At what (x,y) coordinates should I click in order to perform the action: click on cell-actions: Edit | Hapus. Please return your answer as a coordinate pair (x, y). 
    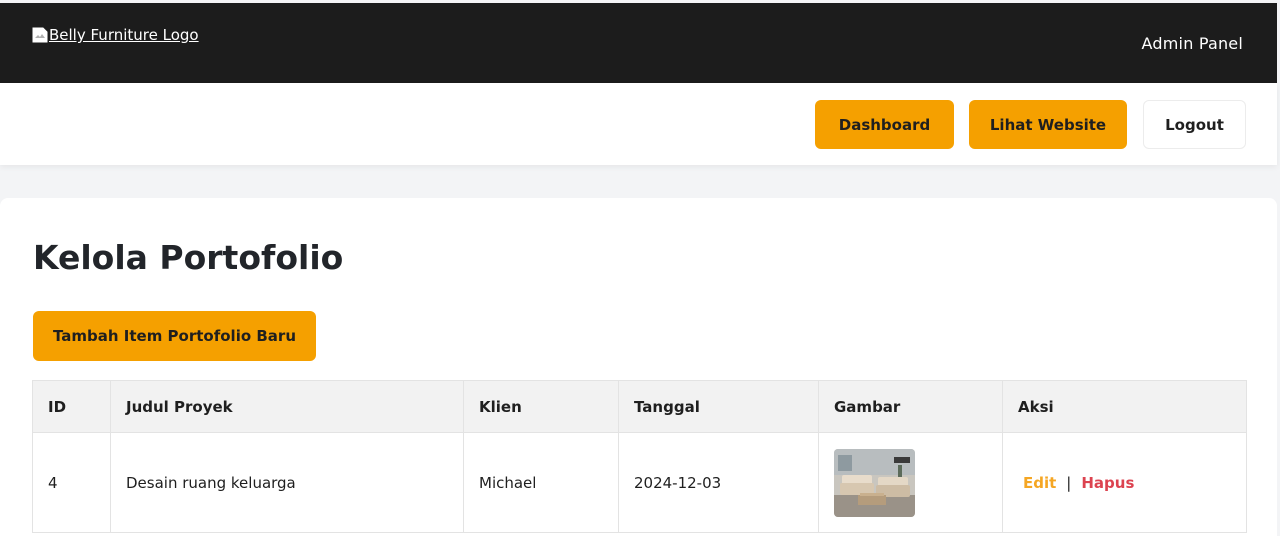
    Looking at the image, I should click on (1124, 482).